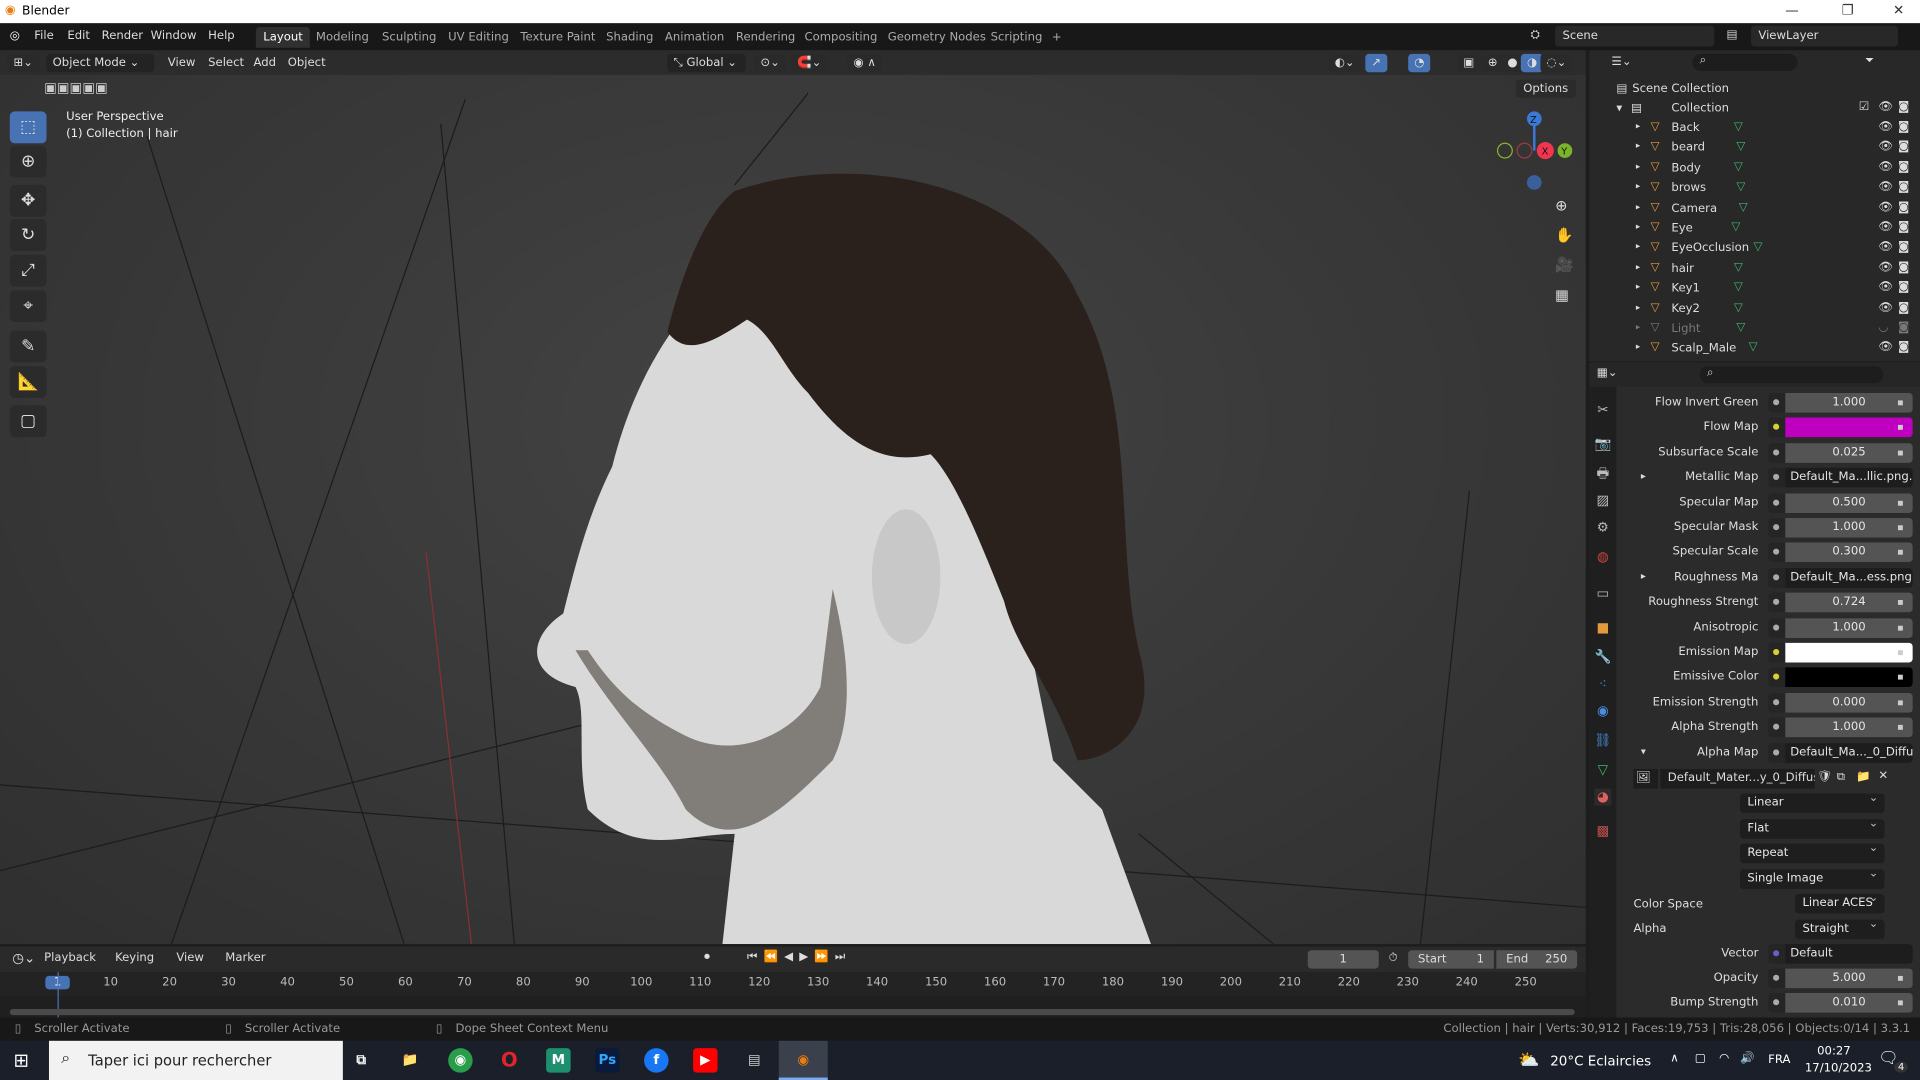  Describe the element at coordinates (1602, 657) in the screenshot. I see `modifier-tab-icon: 🔧` at that location.